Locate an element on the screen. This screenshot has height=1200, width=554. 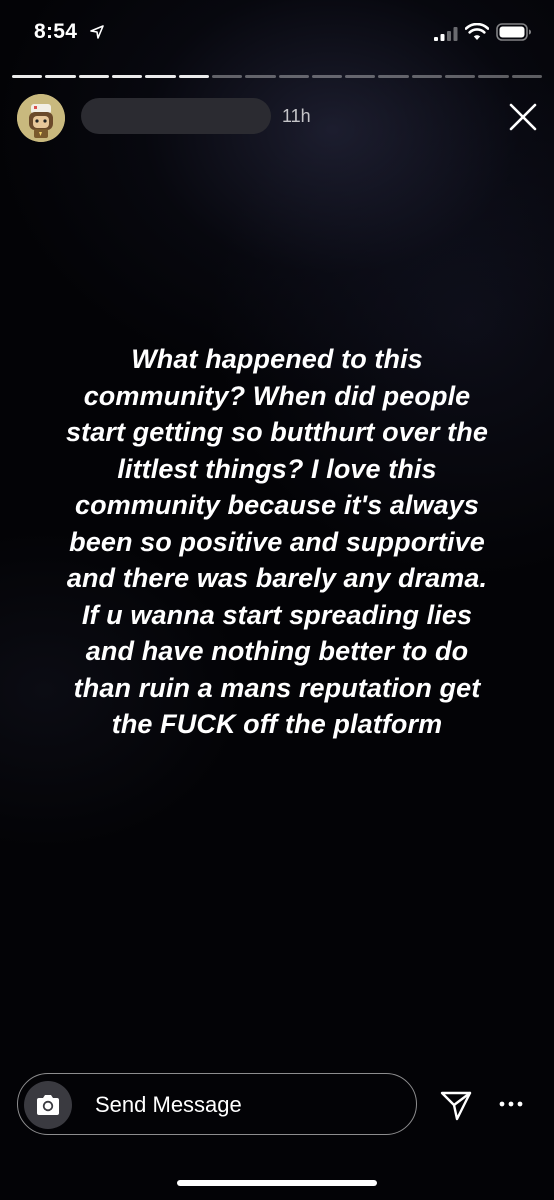
send-icon is located at coordinates (456, 1105).